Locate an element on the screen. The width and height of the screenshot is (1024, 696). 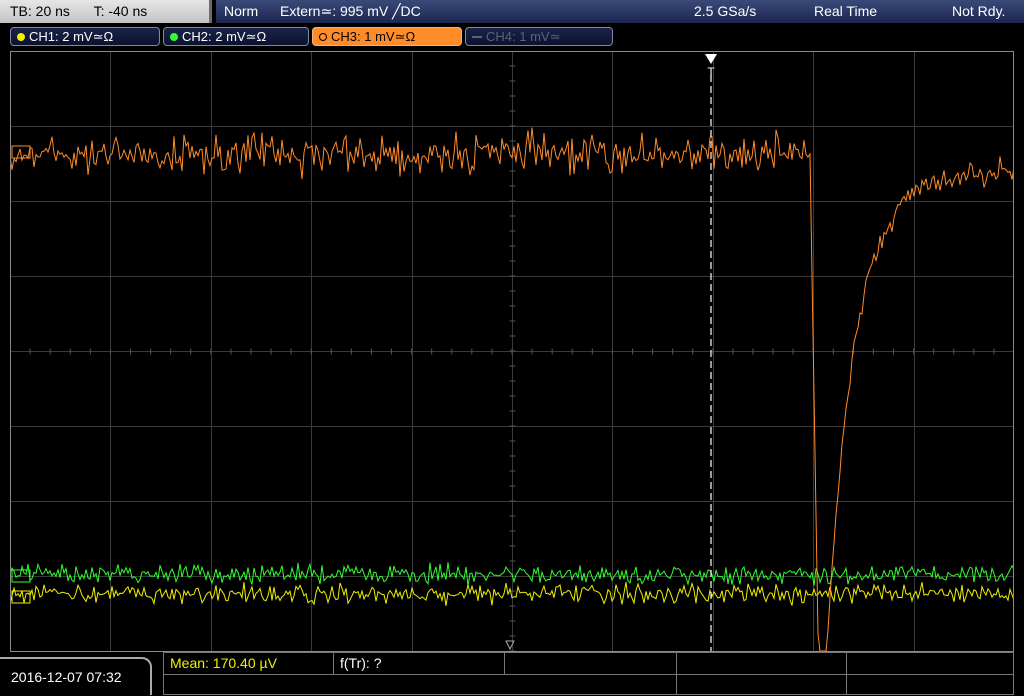
channel-label-ch2: CH2: 2 mV≃Ω is located at coordinates (224, 36).